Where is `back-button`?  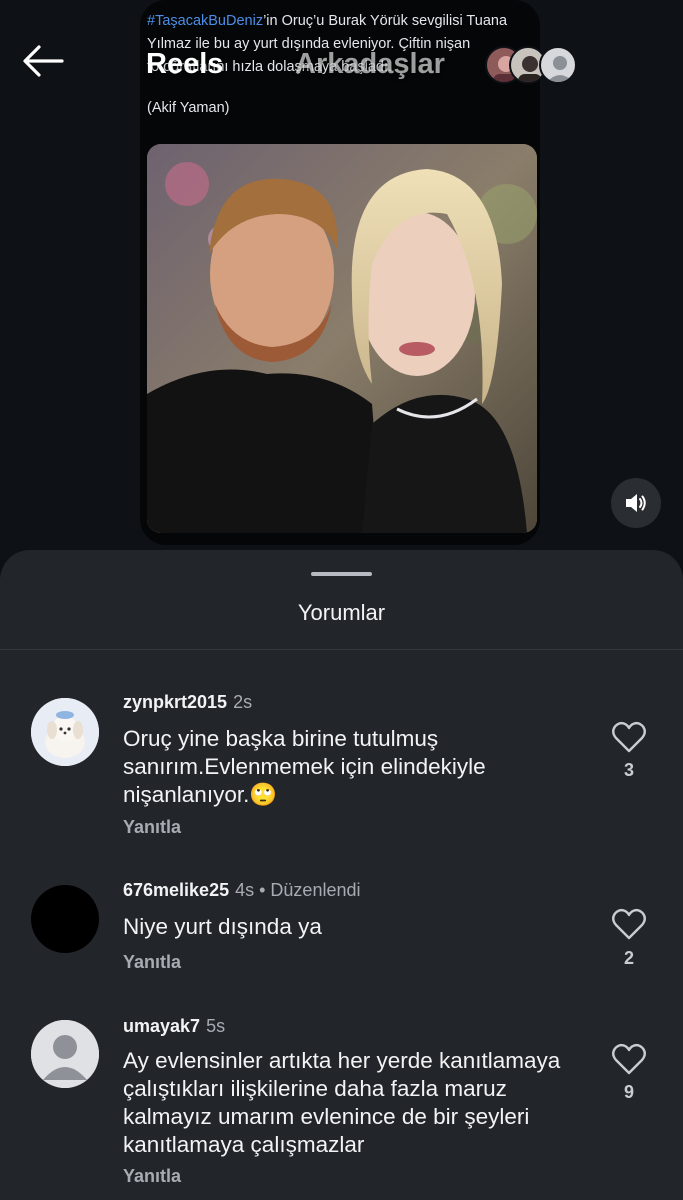
back-button is located at coordinates (45, 66).